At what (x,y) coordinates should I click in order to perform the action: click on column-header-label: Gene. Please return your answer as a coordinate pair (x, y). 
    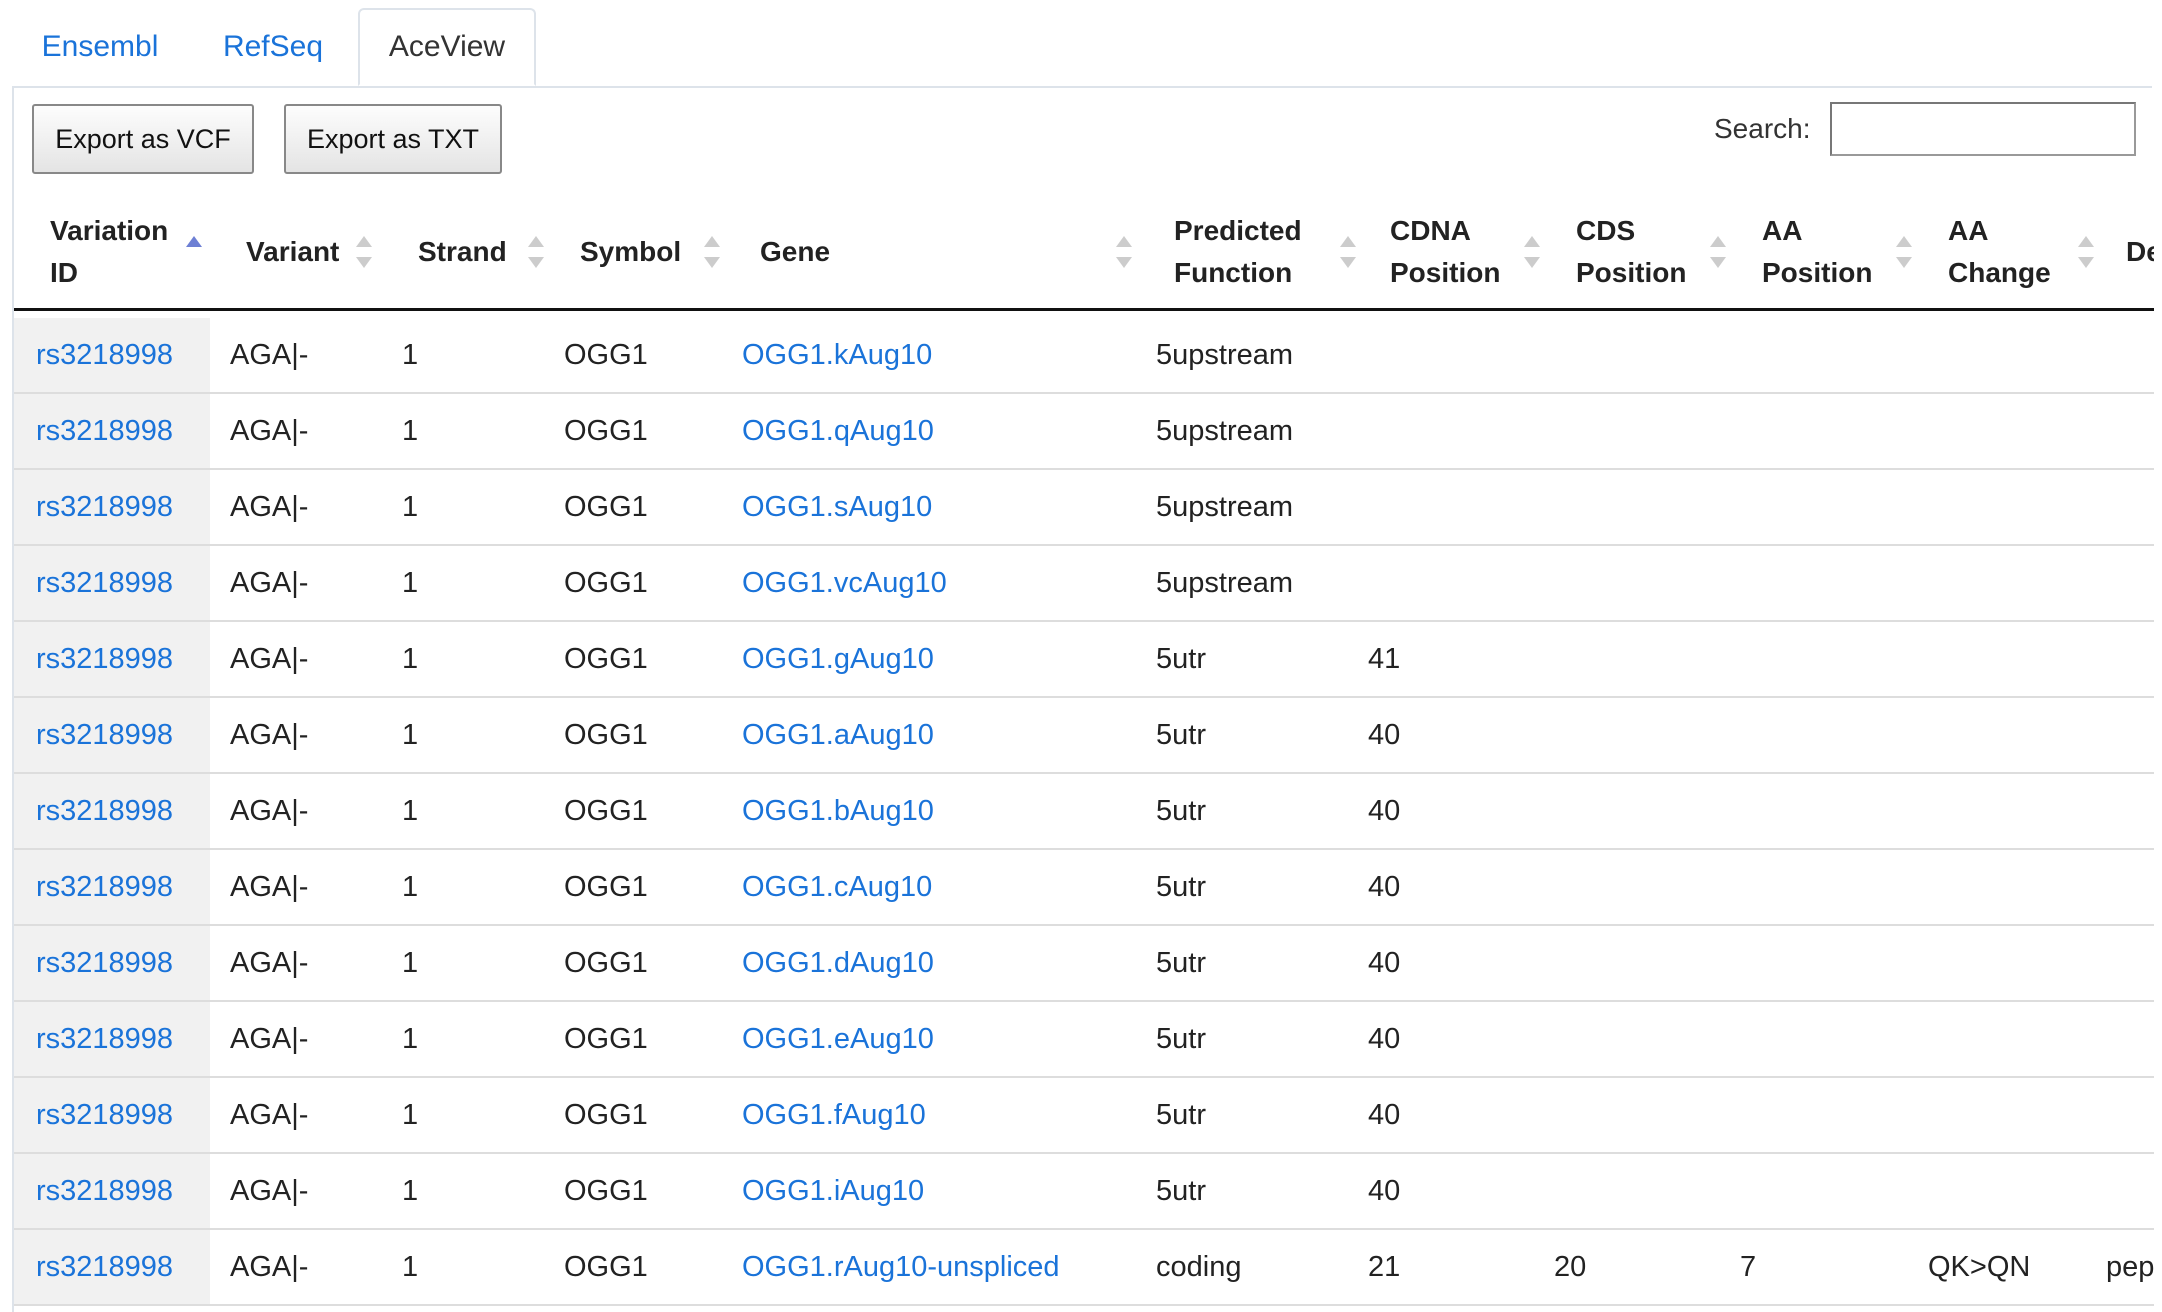
    Looking at the image, I should click on (795, 251).